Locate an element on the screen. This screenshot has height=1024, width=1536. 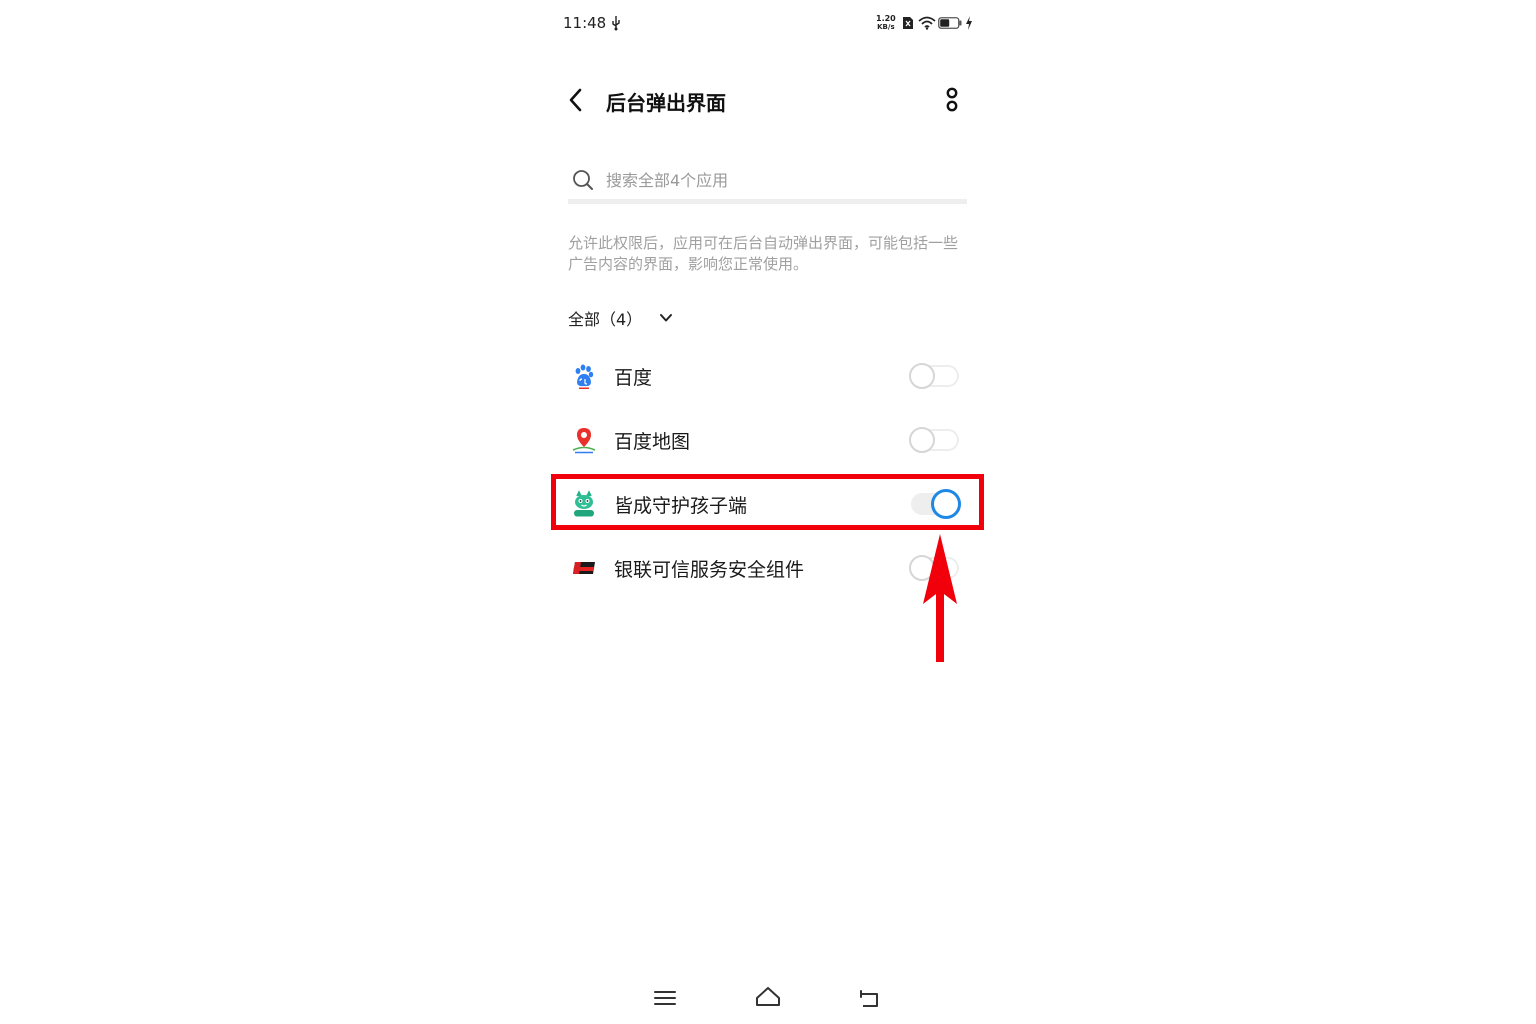
app-name: 银联可信服务安全组件 is located at coordinates (709, 570).